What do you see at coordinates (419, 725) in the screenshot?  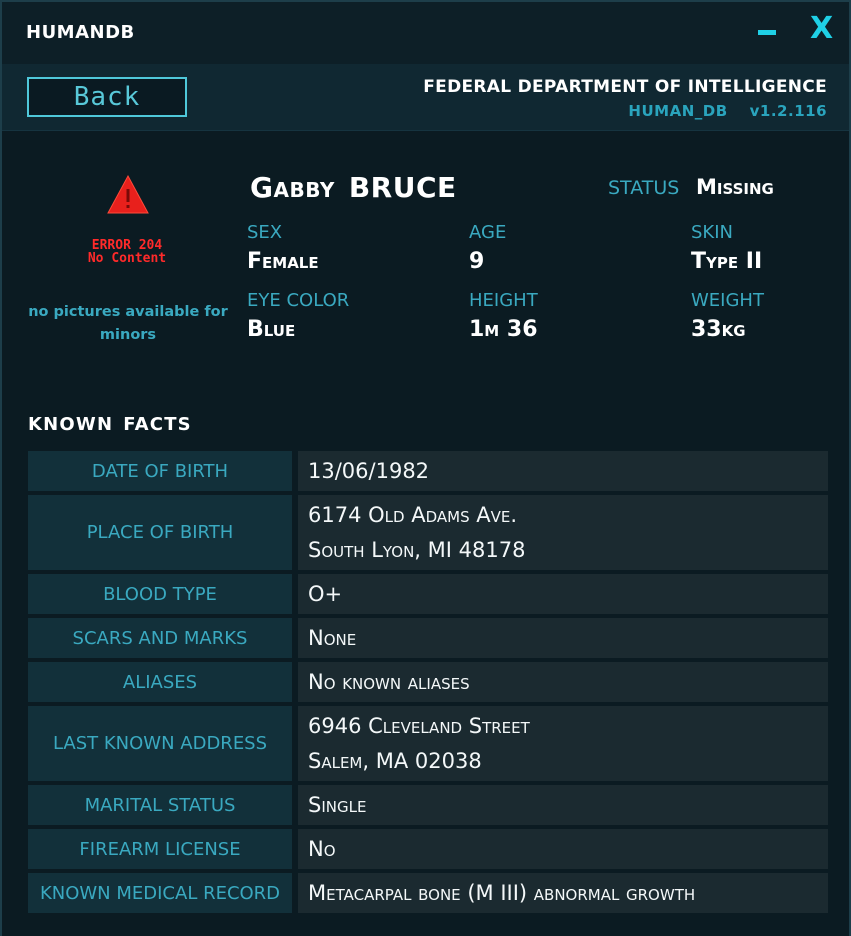 I see `value-line: 6946 Cleveland Street` at bounding box center [419, 725].